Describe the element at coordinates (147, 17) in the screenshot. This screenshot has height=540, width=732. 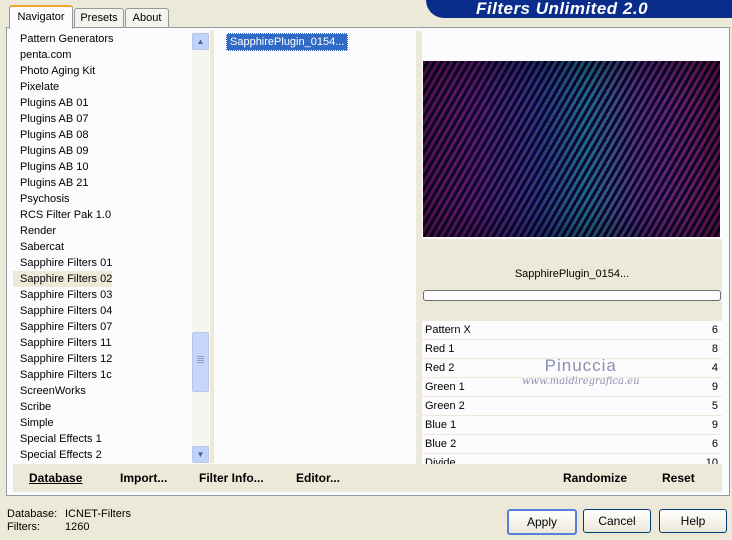
I see `tab-about: About` at that location.